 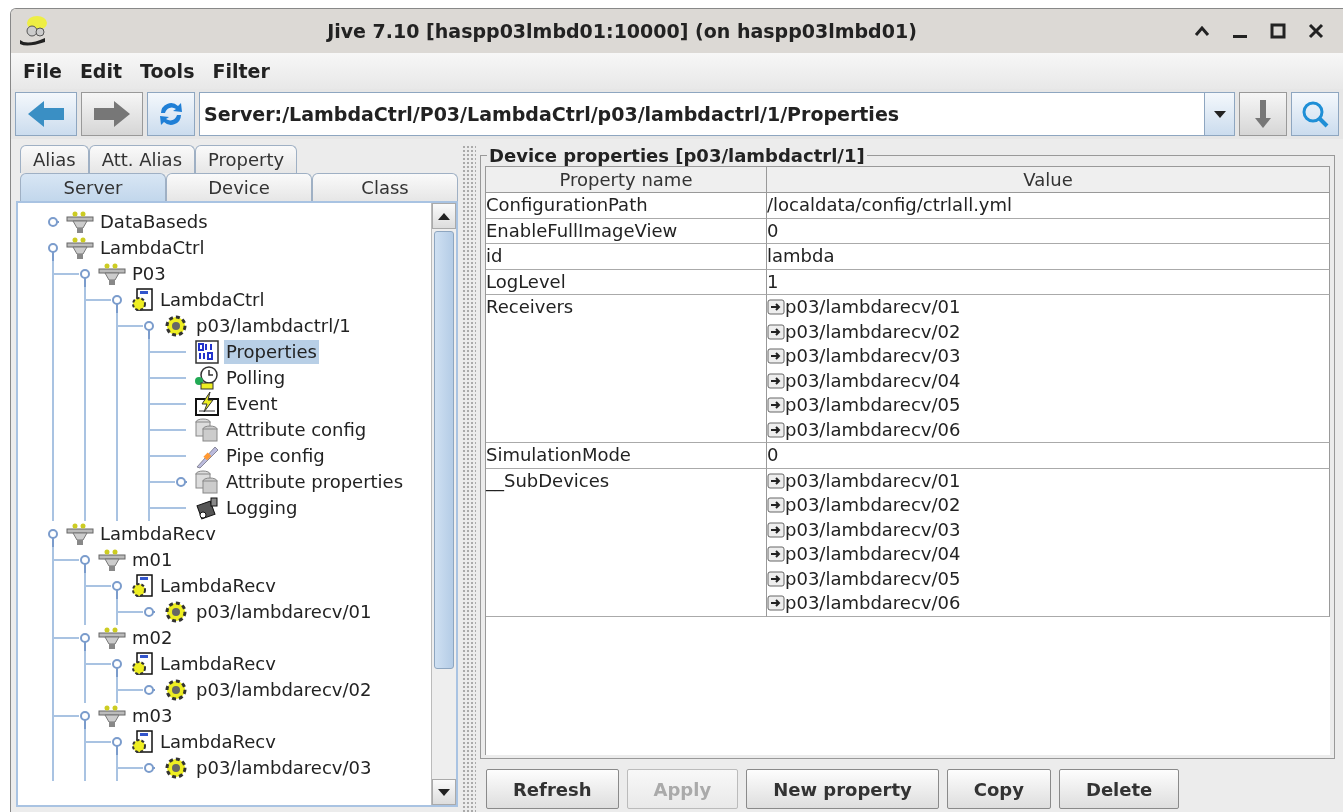 I want to click on tree-item: p03/lambdarecv/03, so click(x=284, y=768).